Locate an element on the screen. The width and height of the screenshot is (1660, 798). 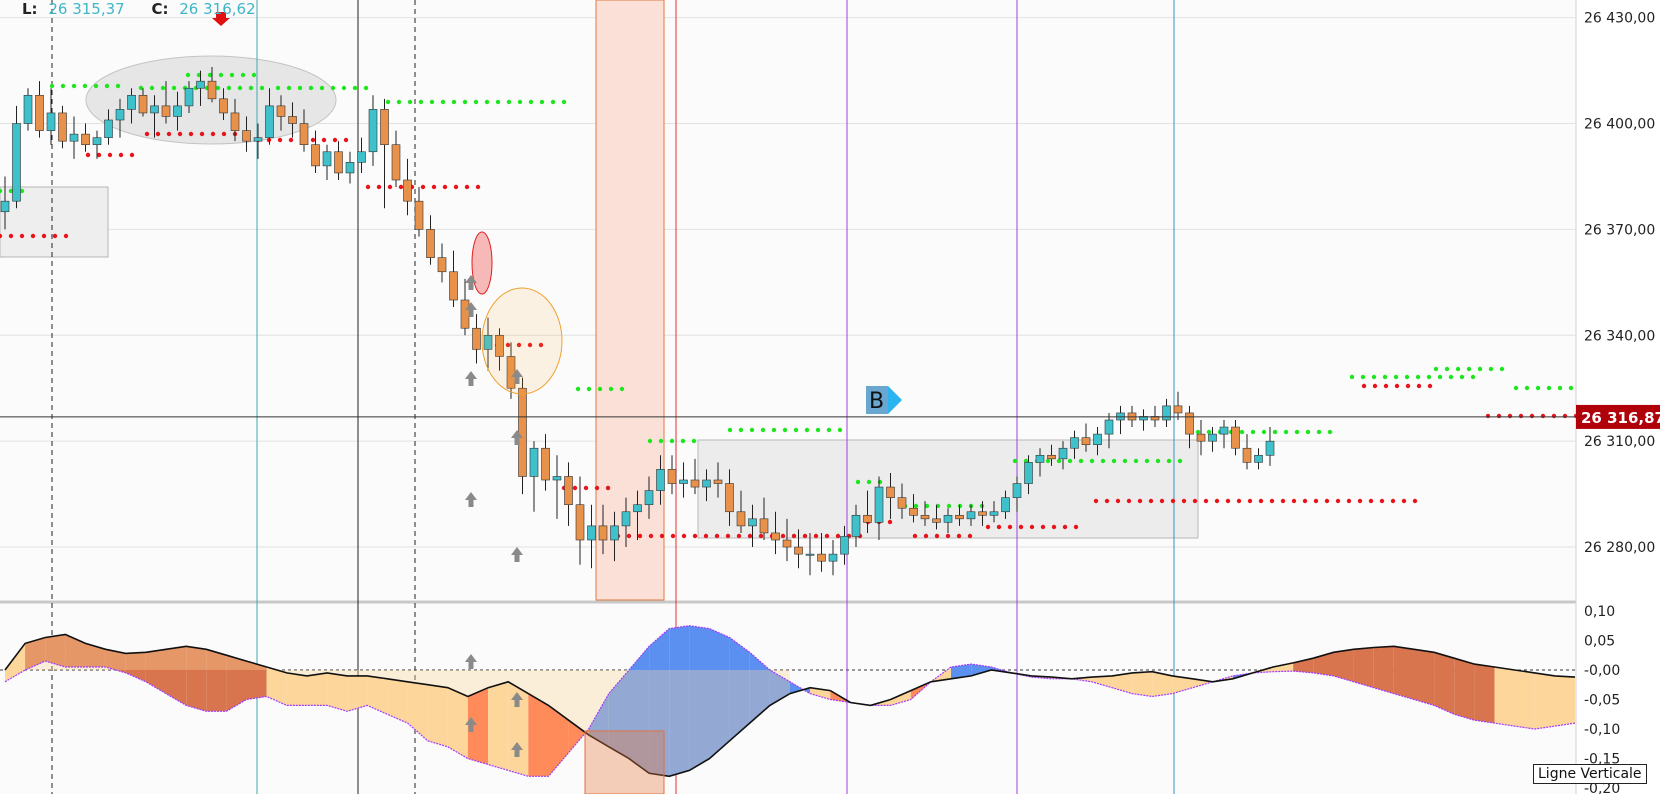
ohlc-readout: L: 26 315,37 C: 26 316,62 is located at coordinates (128, 10).